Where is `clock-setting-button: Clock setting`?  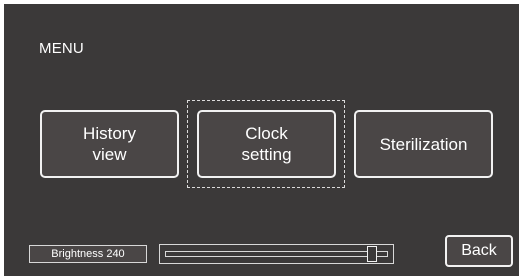 clock-setting-button: Clock setting is located at coordinates (266, 144).